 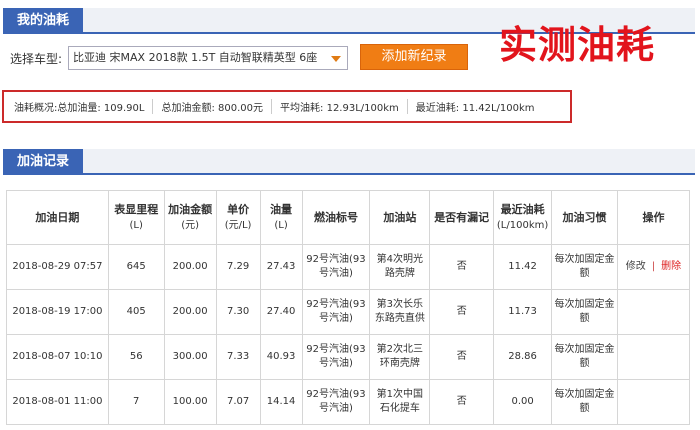 I want to click on delete-link: 删除, so click(x=671, y=266).